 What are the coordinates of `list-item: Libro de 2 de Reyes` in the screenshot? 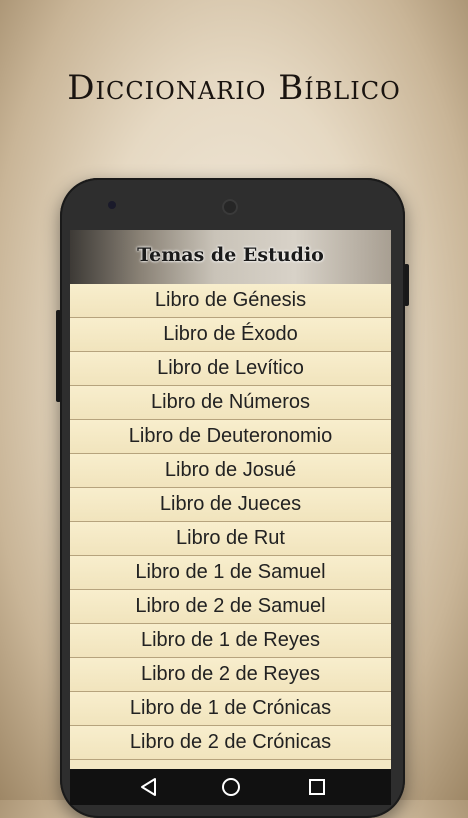 It's located at (230, 675).